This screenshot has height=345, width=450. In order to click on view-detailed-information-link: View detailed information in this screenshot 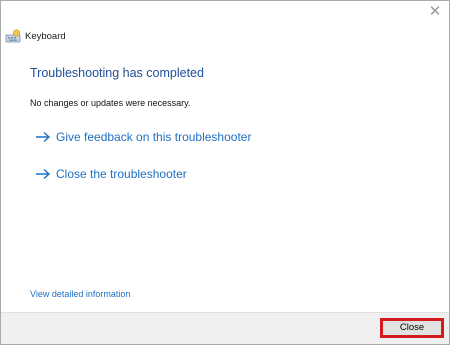, I will do `click(80, 294)`.